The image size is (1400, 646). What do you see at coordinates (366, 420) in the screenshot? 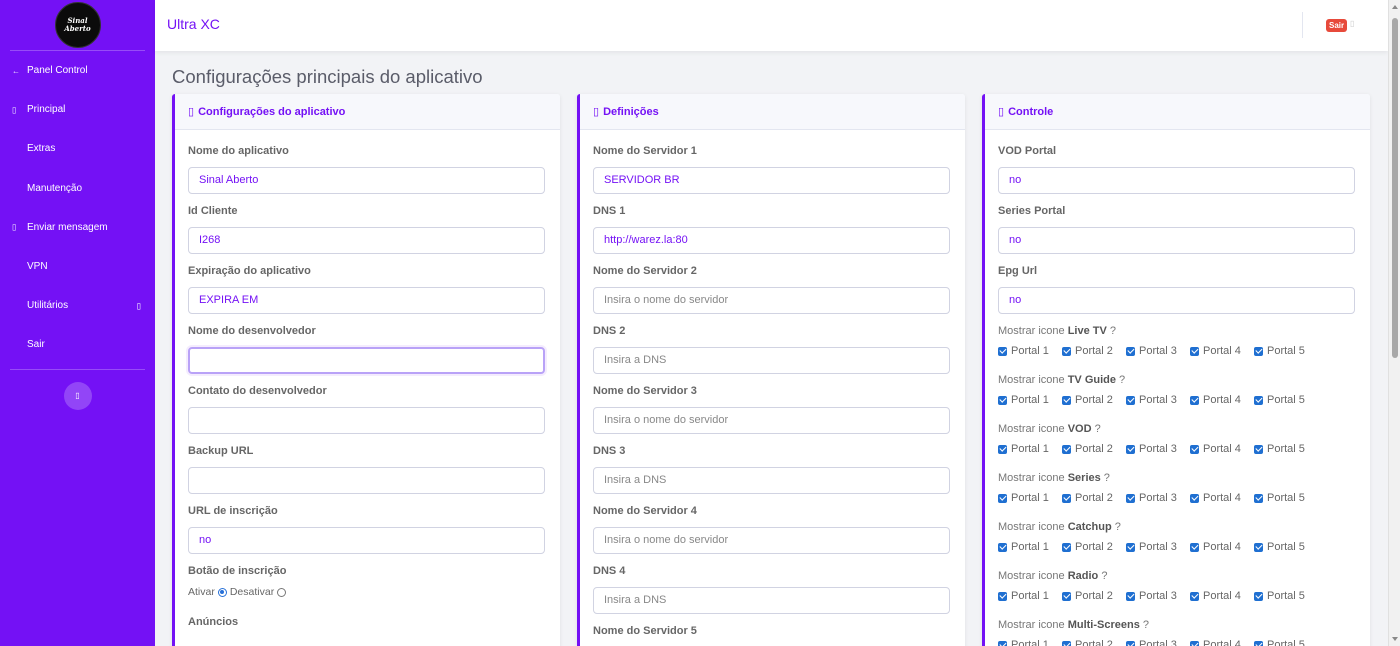
I see `developer-contact-input` at bounding box center [366, 420].